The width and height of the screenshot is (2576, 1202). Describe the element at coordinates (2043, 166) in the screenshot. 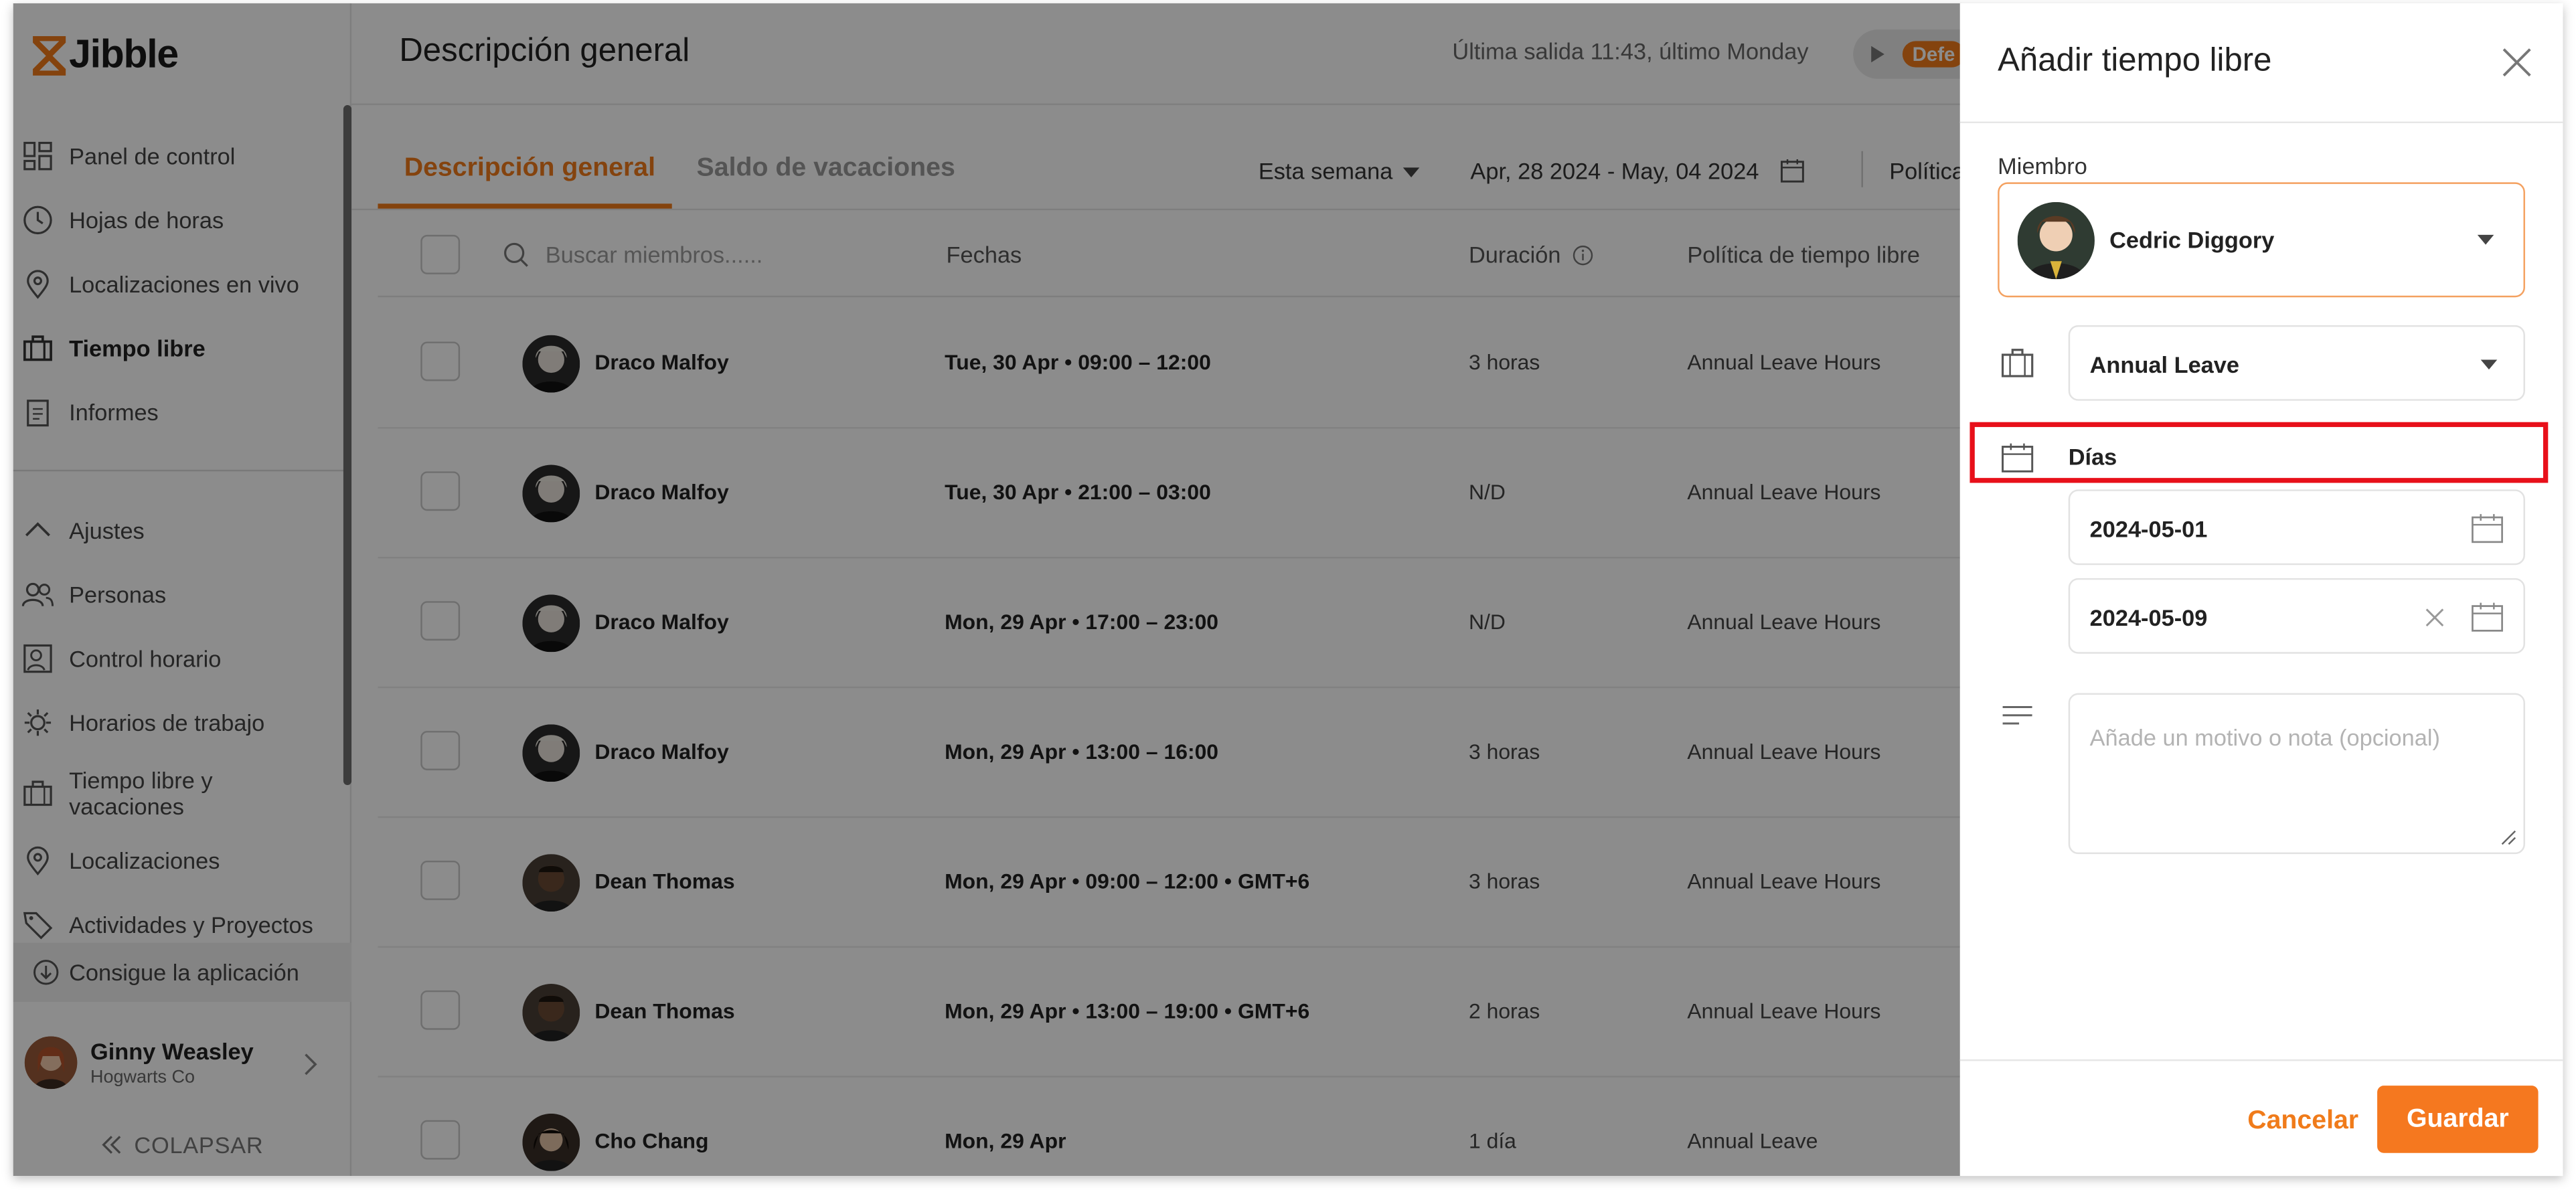

I see `member-label: Miembro` at that location.